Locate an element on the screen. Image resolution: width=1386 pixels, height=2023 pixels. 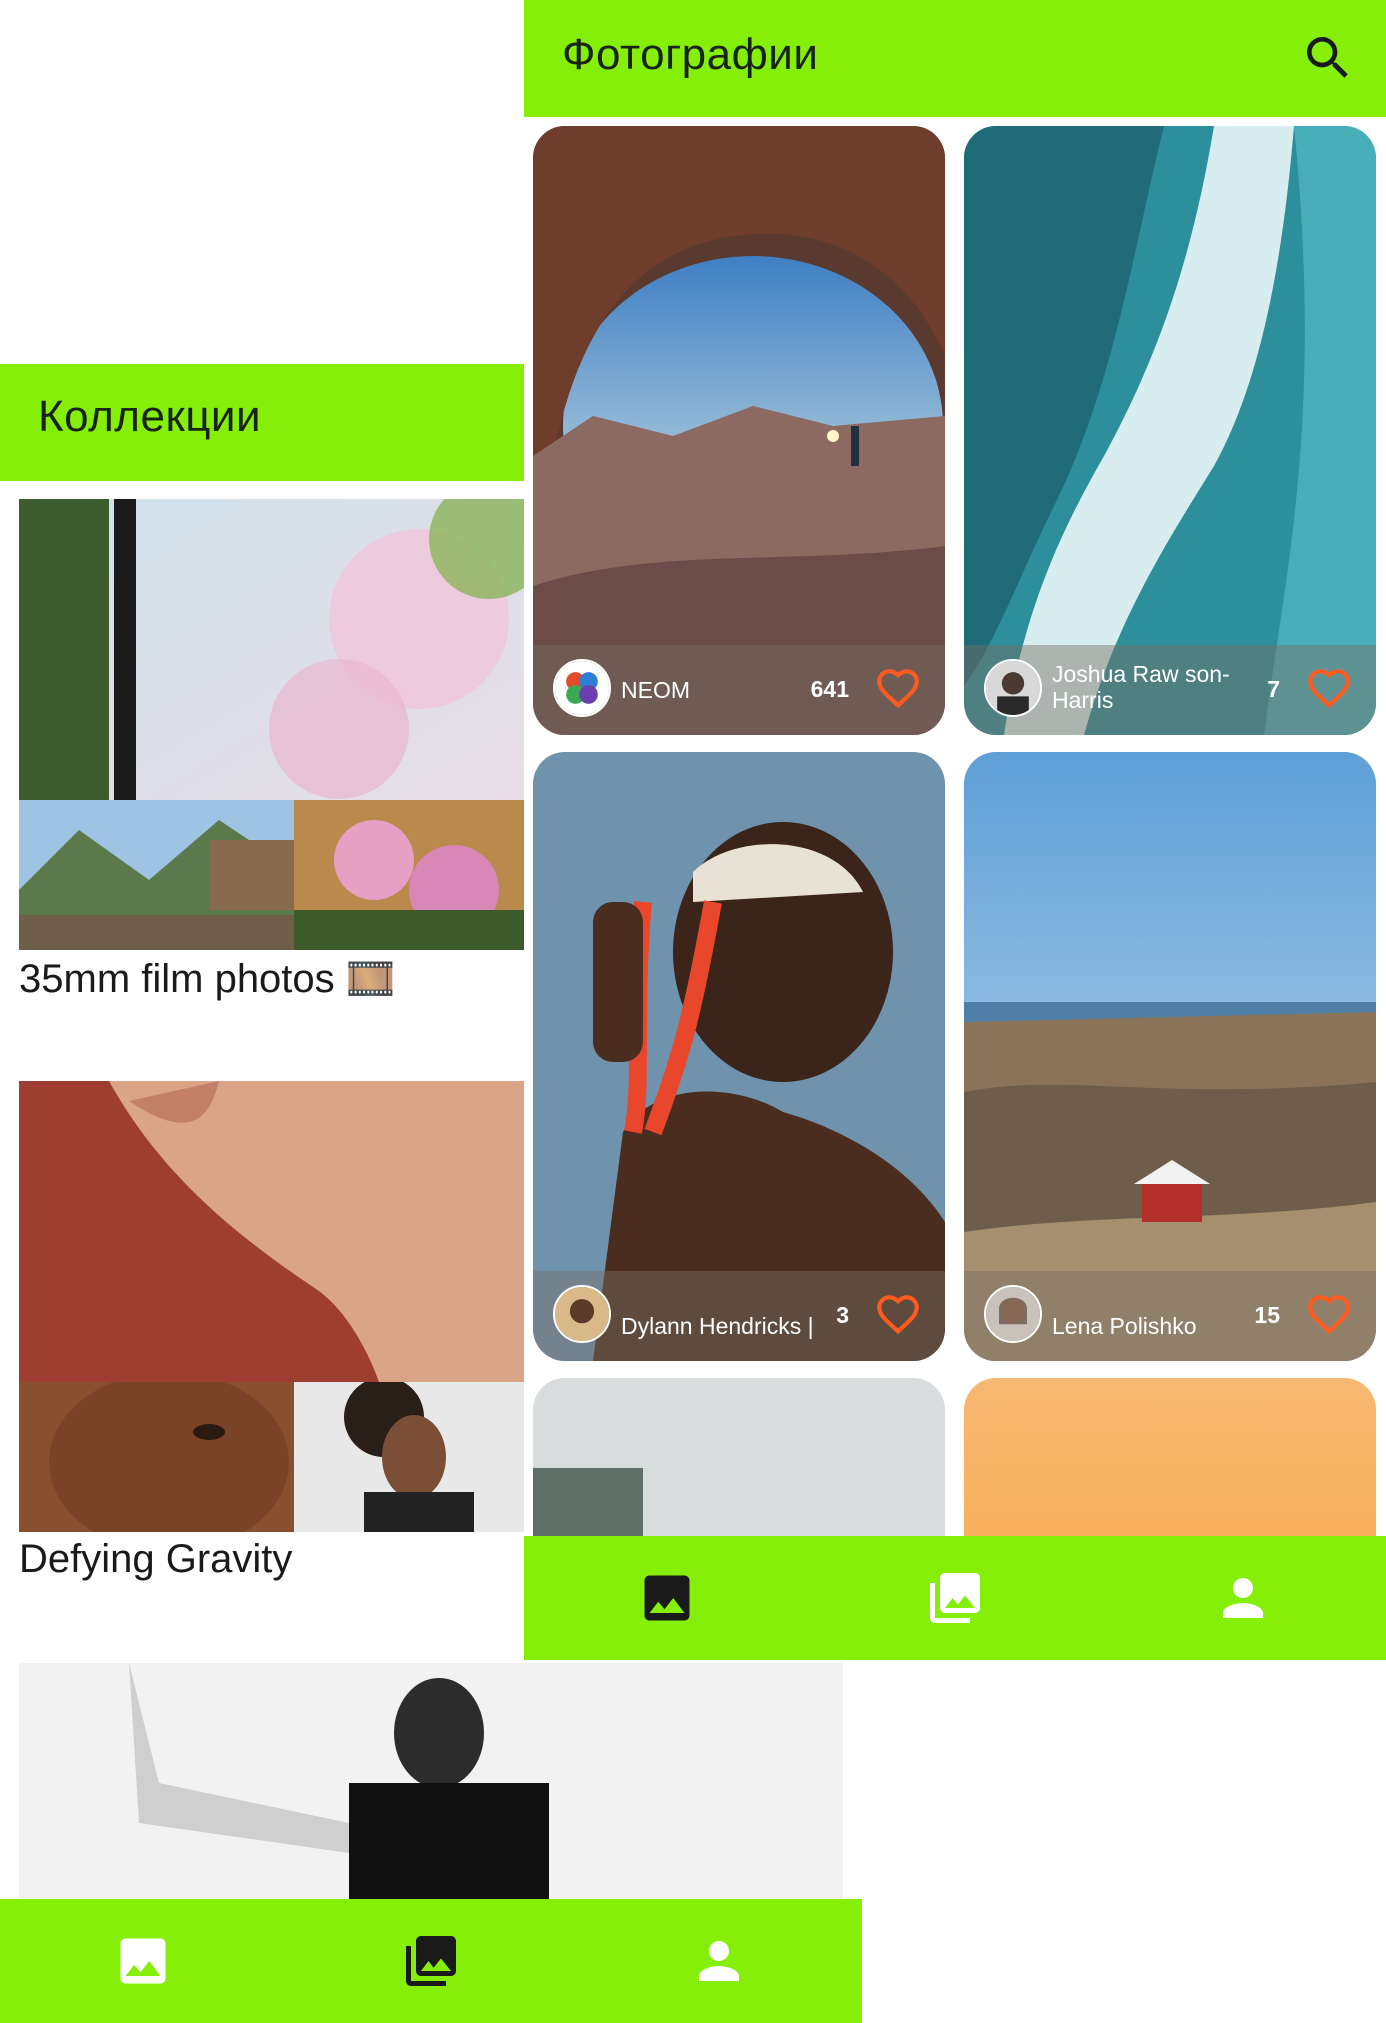
photo-card: Dylann Hendricks | 3 is located at coordinates (739, 1056).